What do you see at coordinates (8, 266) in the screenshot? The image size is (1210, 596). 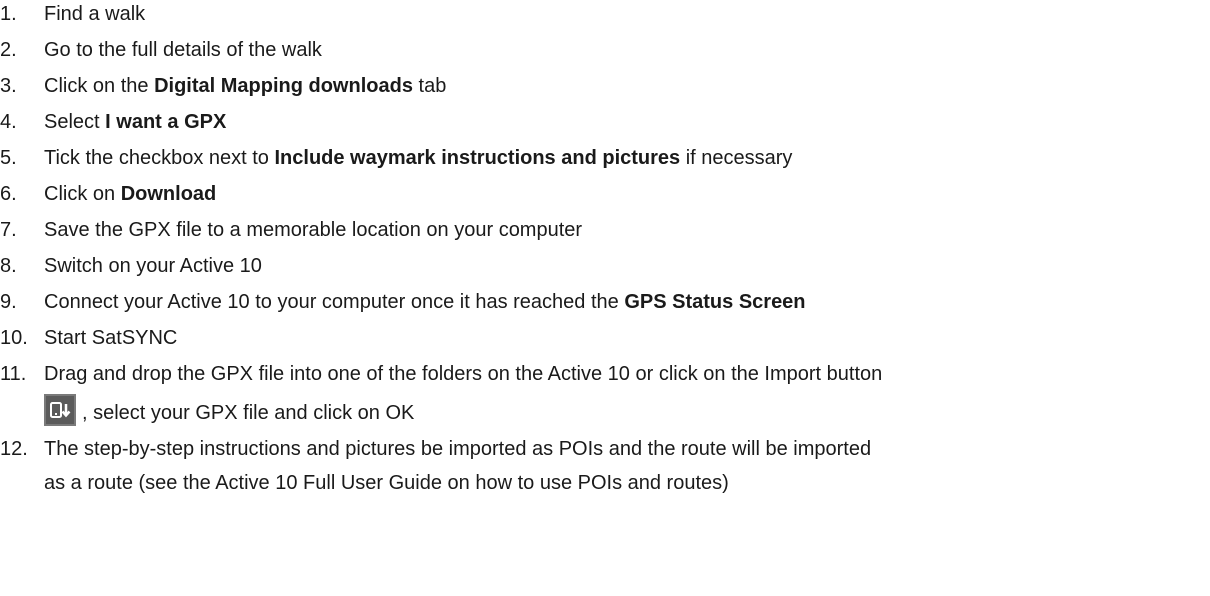 I see `step-number: 8.` at bounding box center [8, 266].